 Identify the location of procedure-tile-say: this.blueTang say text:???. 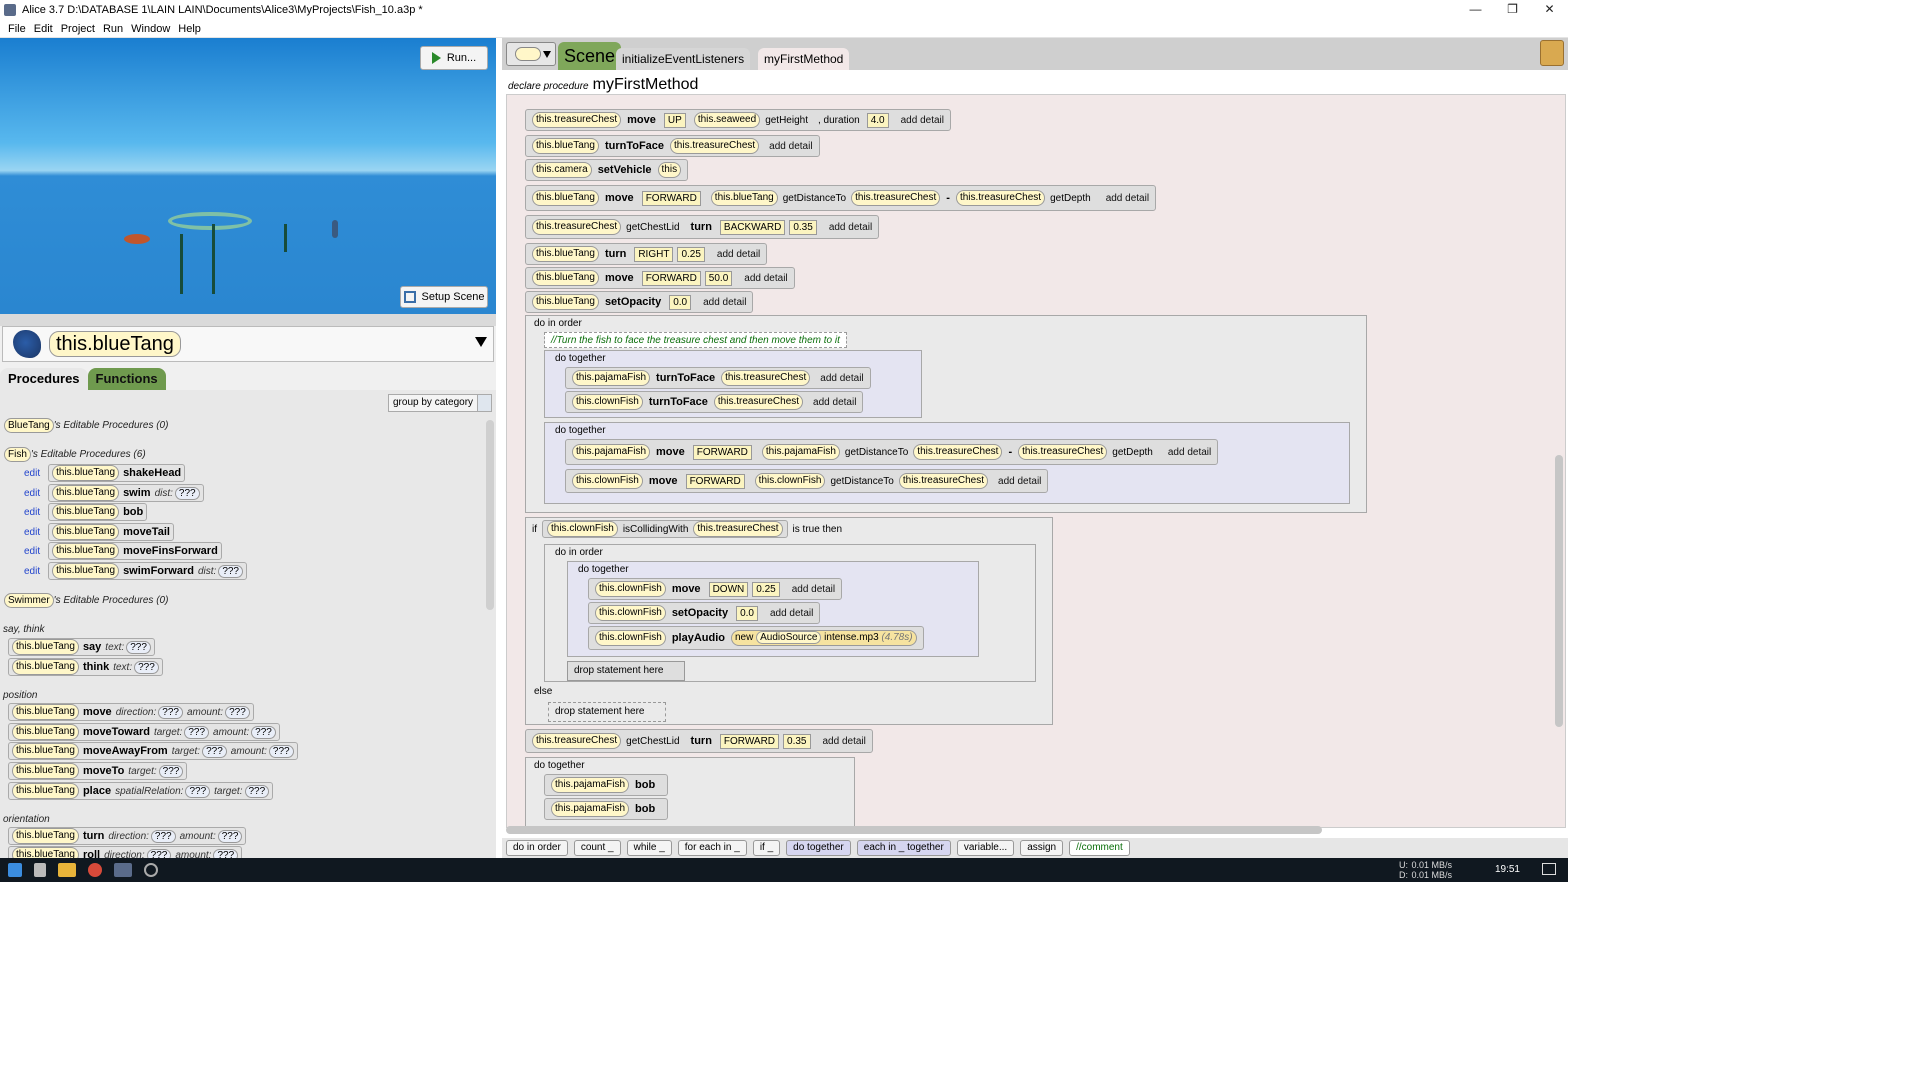
(81, 647).